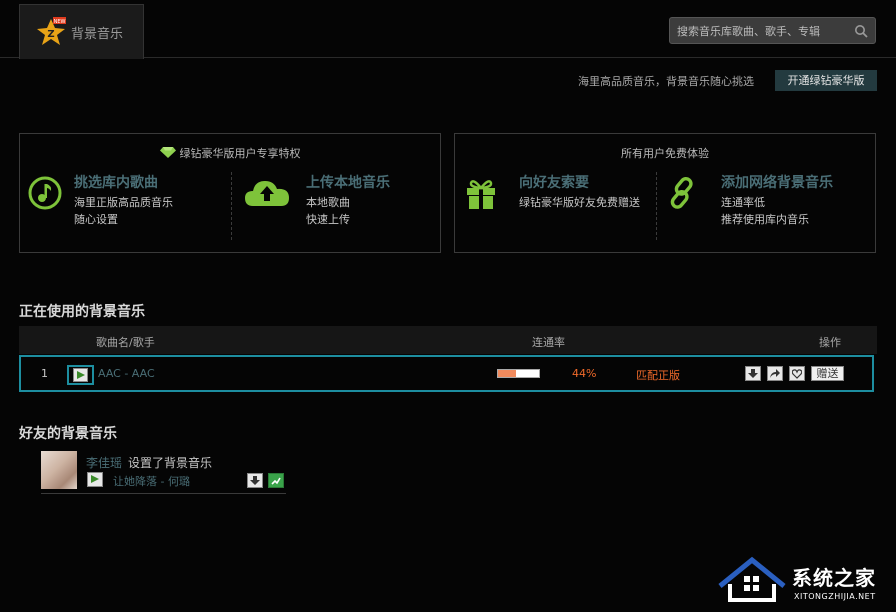  I want to click on feature-line: 本地歌曲, so click(328, 202).